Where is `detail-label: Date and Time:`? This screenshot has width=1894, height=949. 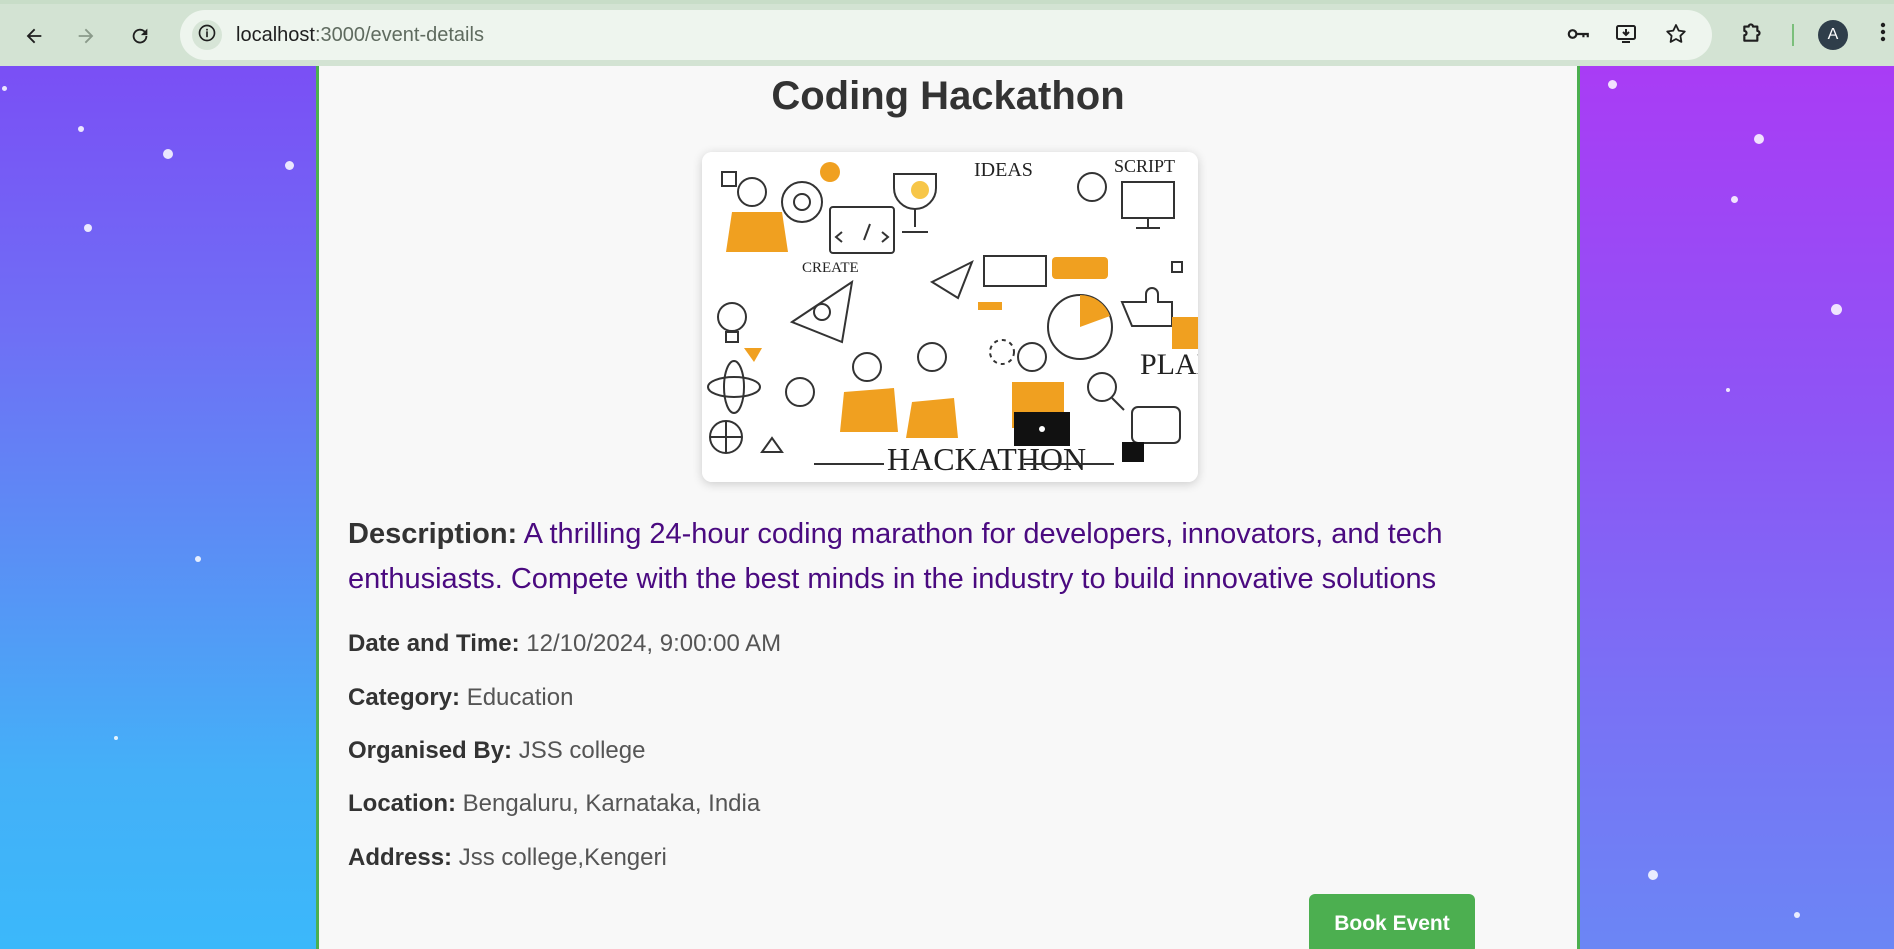
detail-label: Date and Time: is located at coordinates (434, 643).